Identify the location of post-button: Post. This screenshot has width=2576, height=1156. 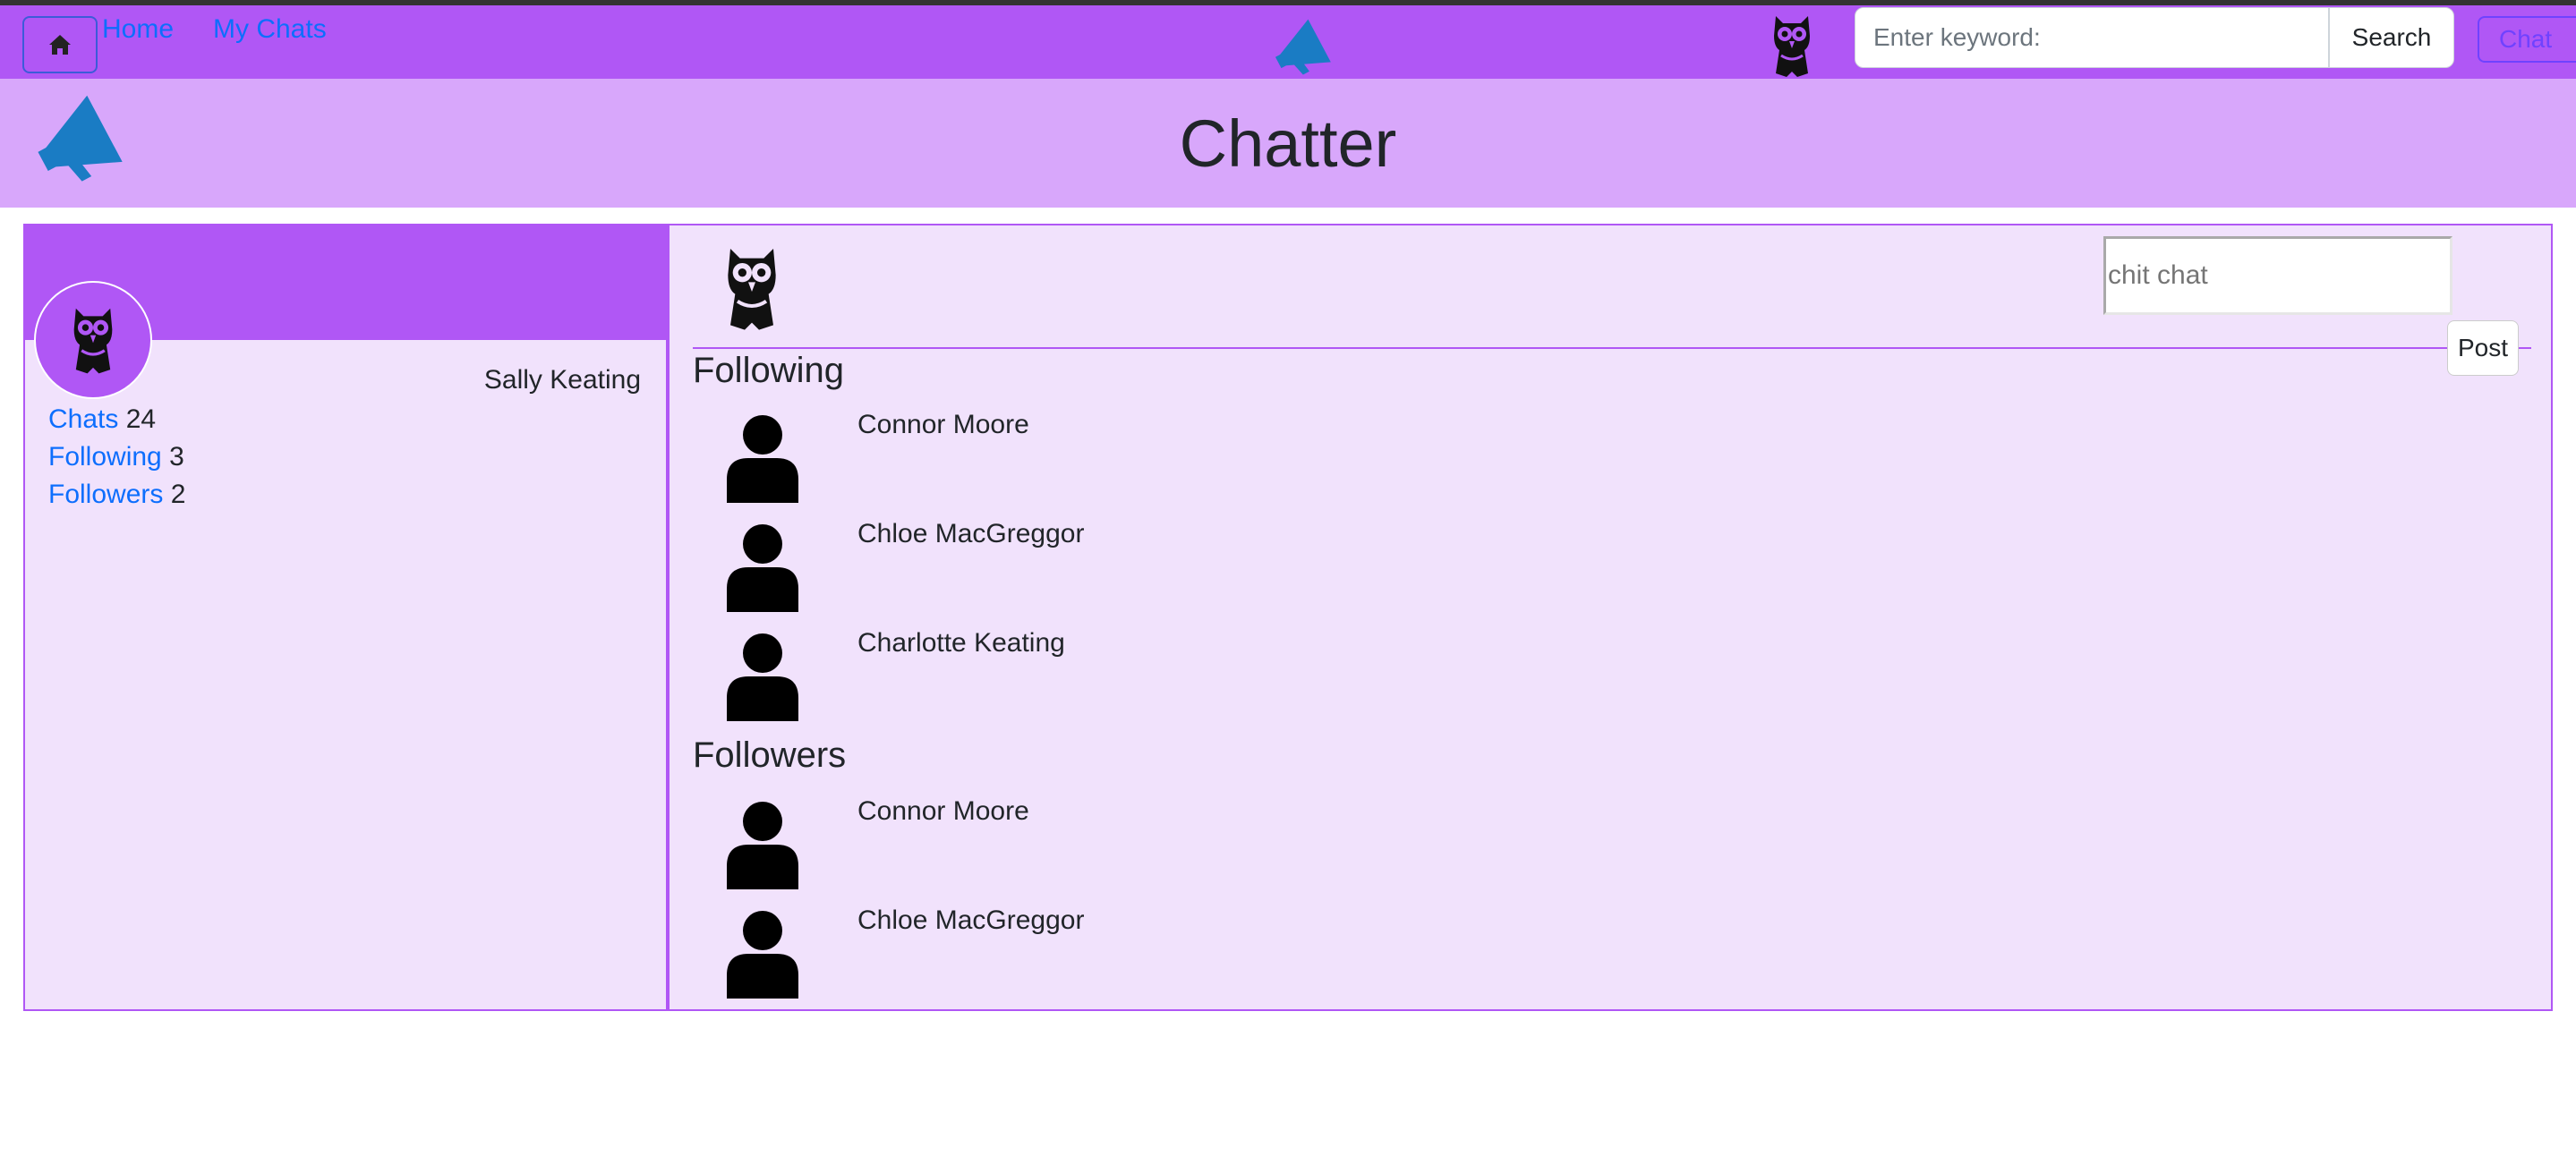
(2483, 348).